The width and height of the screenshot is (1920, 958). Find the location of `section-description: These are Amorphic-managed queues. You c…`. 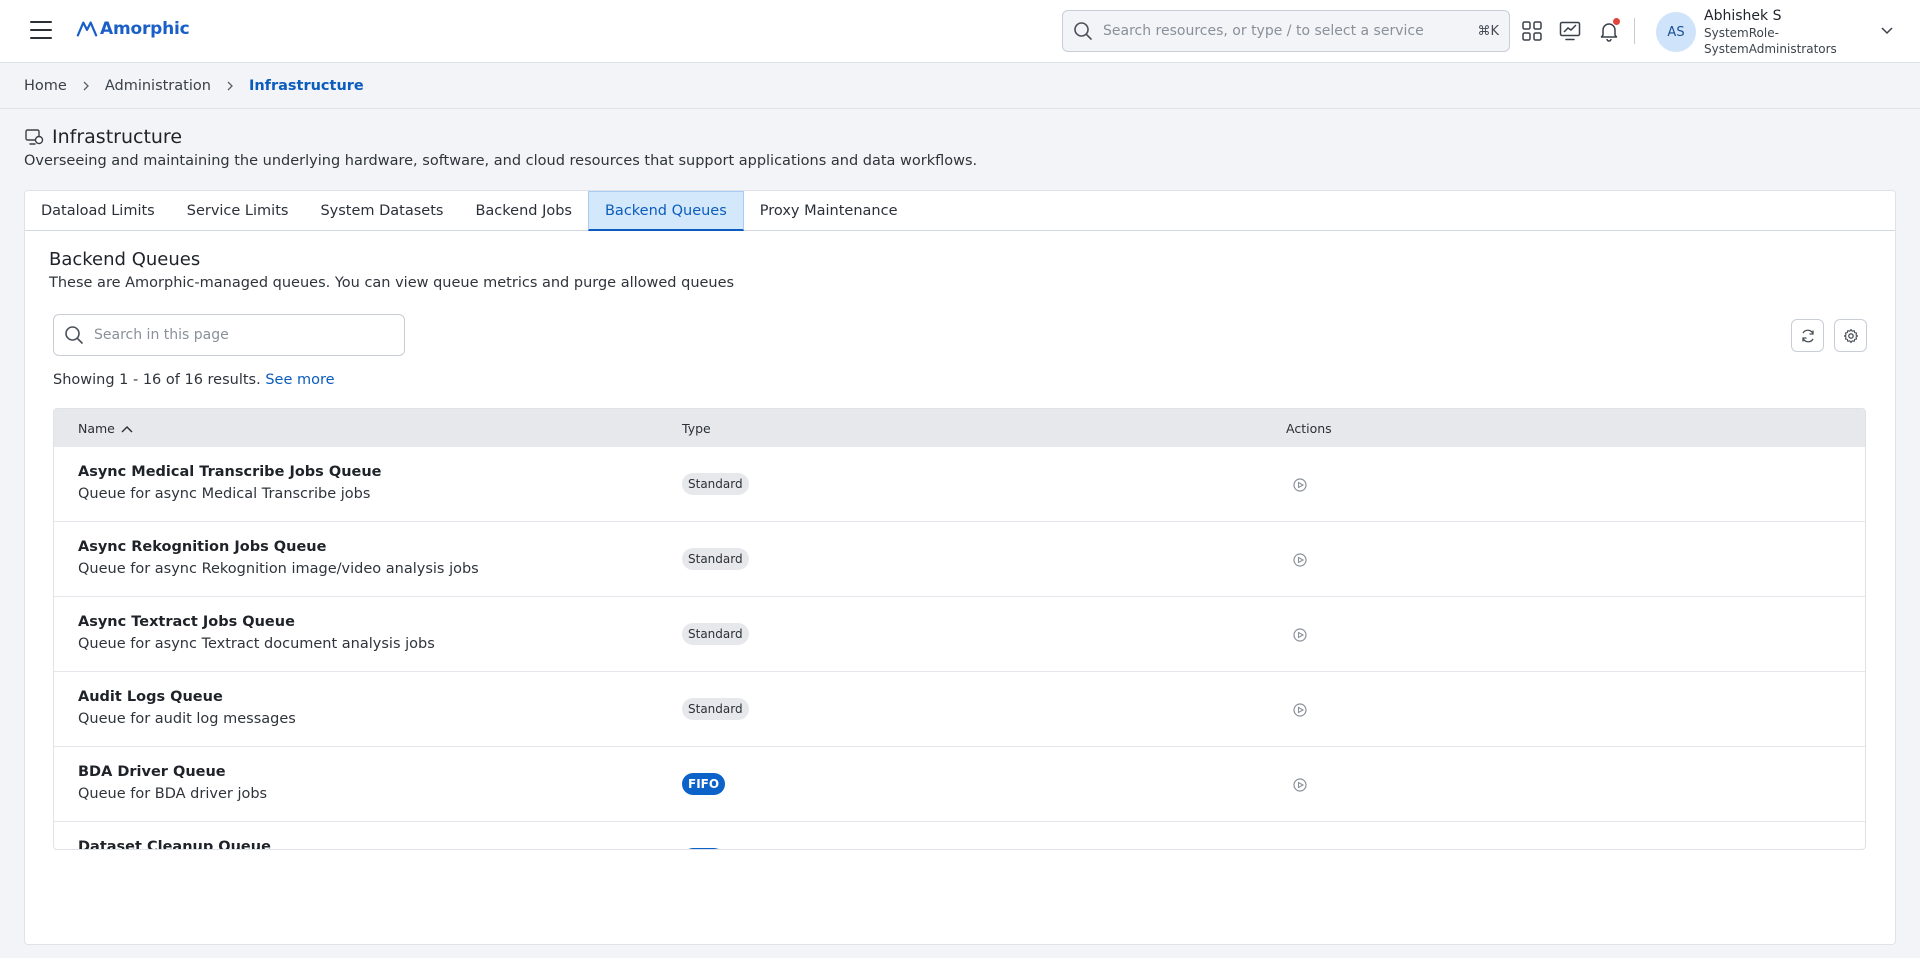

section-description: These are Amorphic-managed queues. You c… is located at coordinates (392, 283).